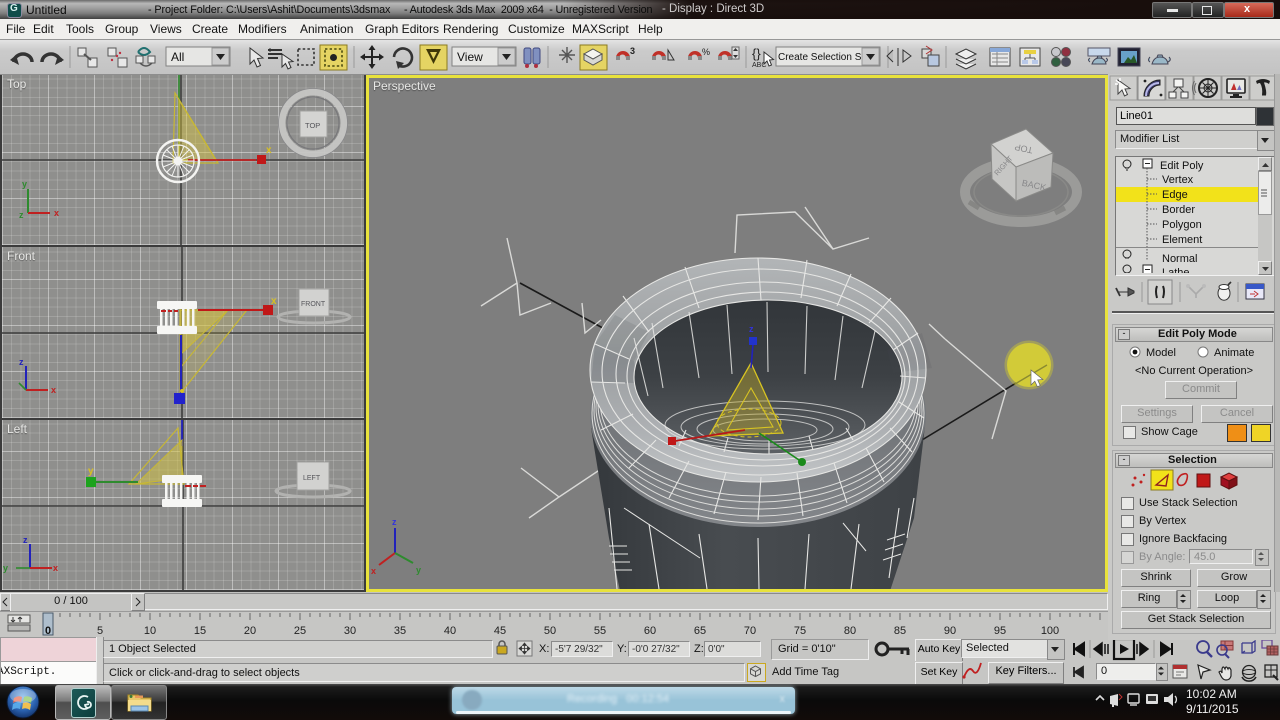 This screenshot has width=1280, height=720. I want to click on svg-text: 25, so click(300, 631).